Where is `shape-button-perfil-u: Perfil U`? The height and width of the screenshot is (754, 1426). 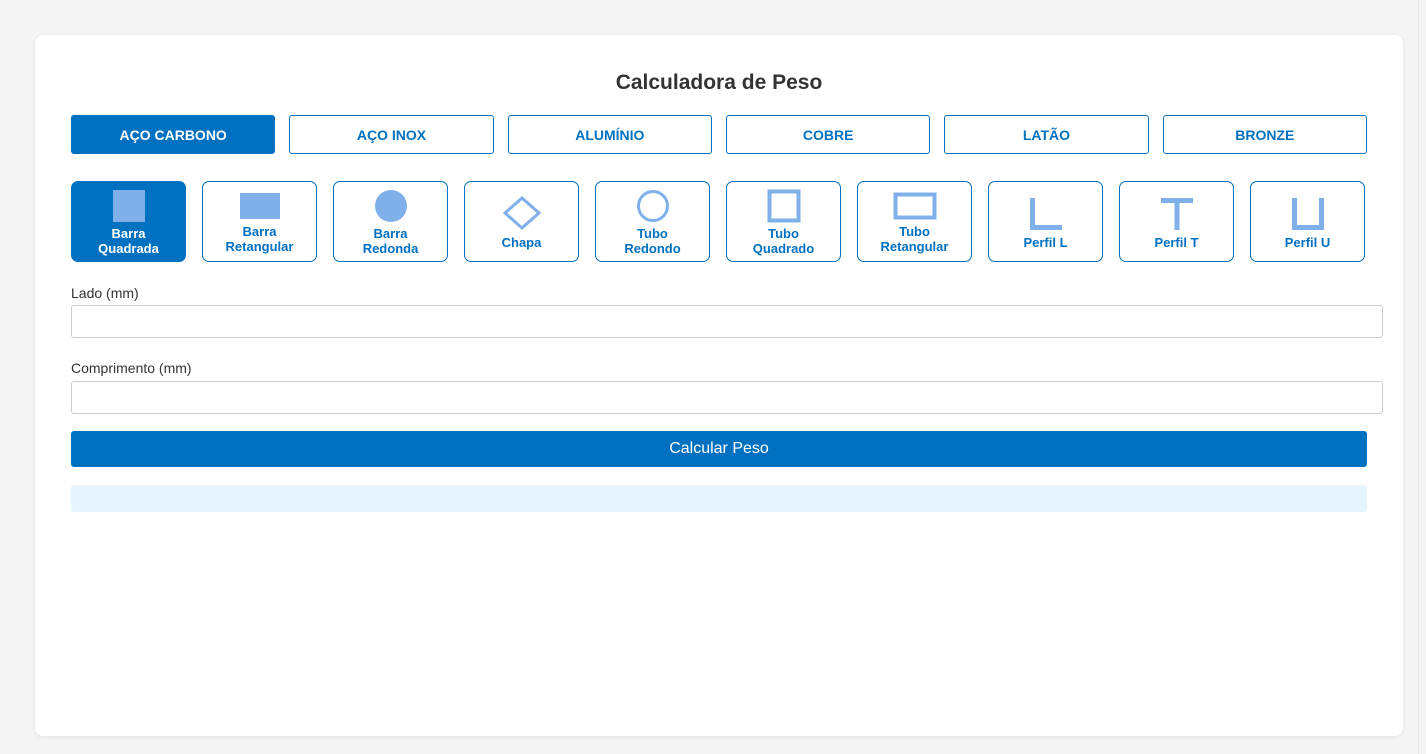 shape-button-perfil-u: Perfil U is located at coordinates (1307, 221).